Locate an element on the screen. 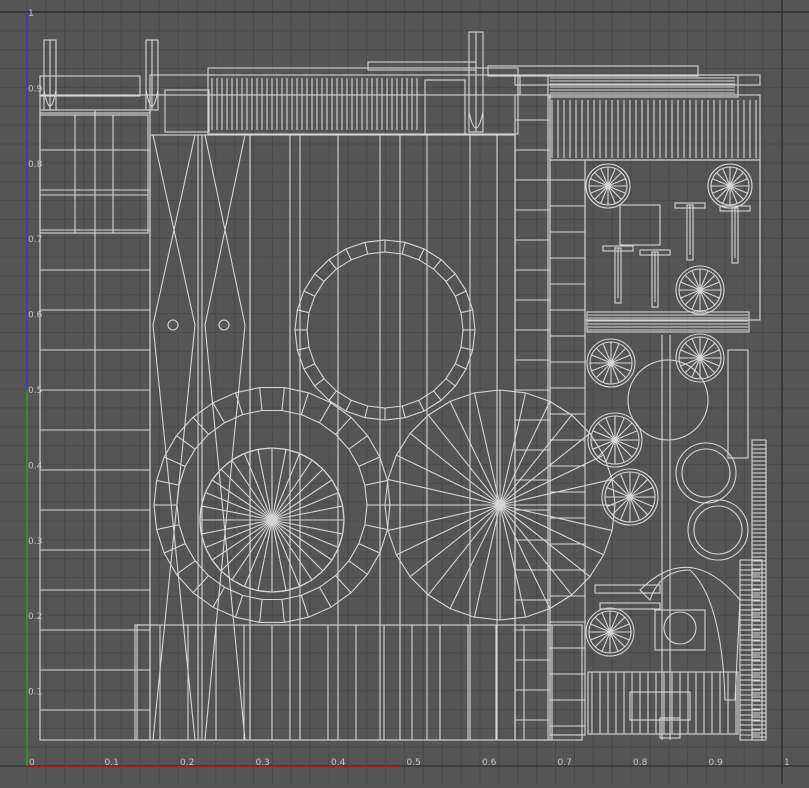 The image size is (809, 788). v-tick-label: 0.4 is located at coordinates (35, 466).